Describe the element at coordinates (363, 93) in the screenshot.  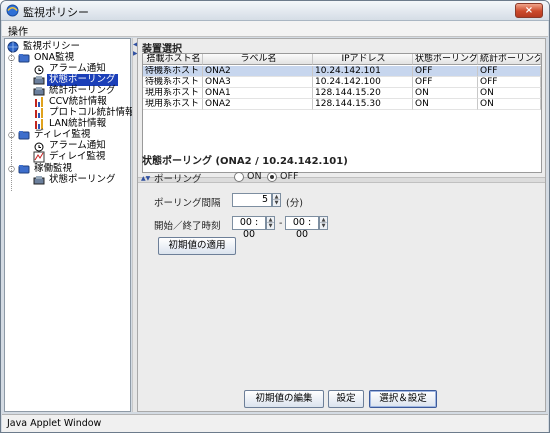
I see `table-cell: 128.144.15.20` at that location.